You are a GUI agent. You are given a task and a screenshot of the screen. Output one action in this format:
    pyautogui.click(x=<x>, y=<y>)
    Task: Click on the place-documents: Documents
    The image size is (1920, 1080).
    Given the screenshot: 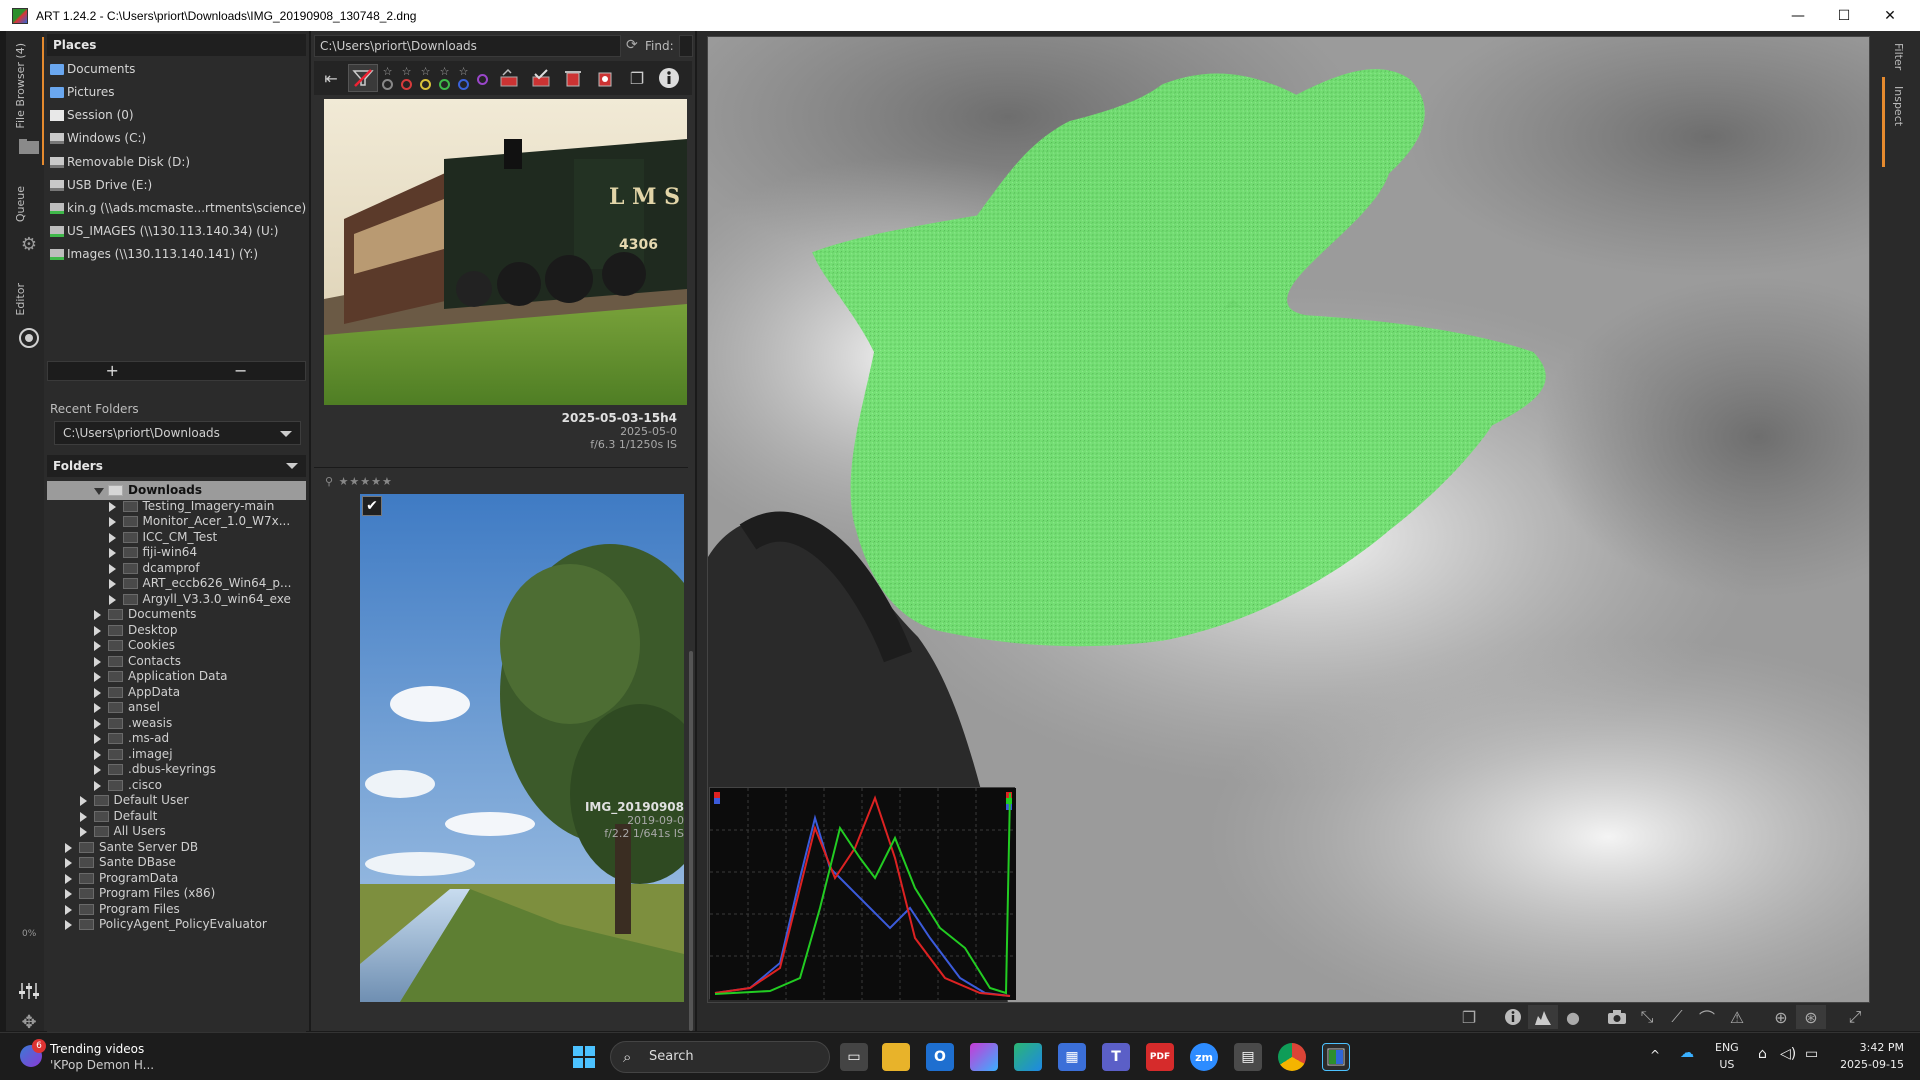 What is the action you would take?
    pyautogui.click(x=92, y=69)
    